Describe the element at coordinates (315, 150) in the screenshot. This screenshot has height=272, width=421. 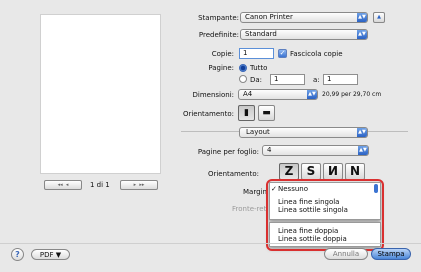
I see `pages-per-sheet-select: 4 ▲▼` at that location.